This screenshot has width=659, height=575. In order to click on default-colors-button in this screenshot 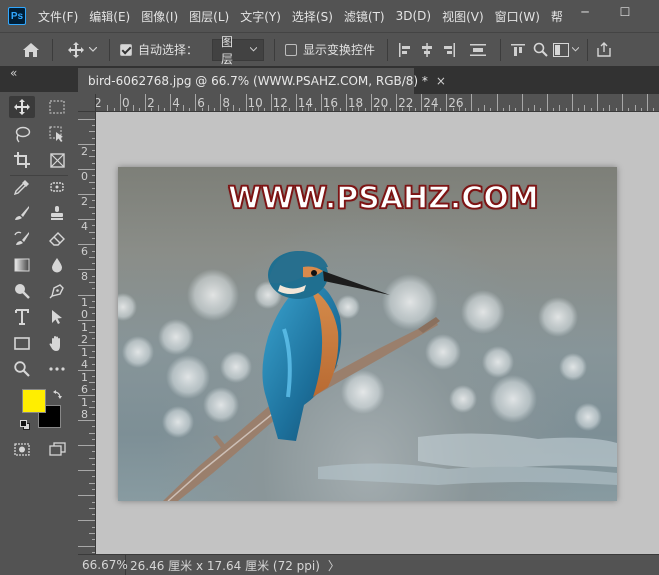, I will do `click(25, 426)`.